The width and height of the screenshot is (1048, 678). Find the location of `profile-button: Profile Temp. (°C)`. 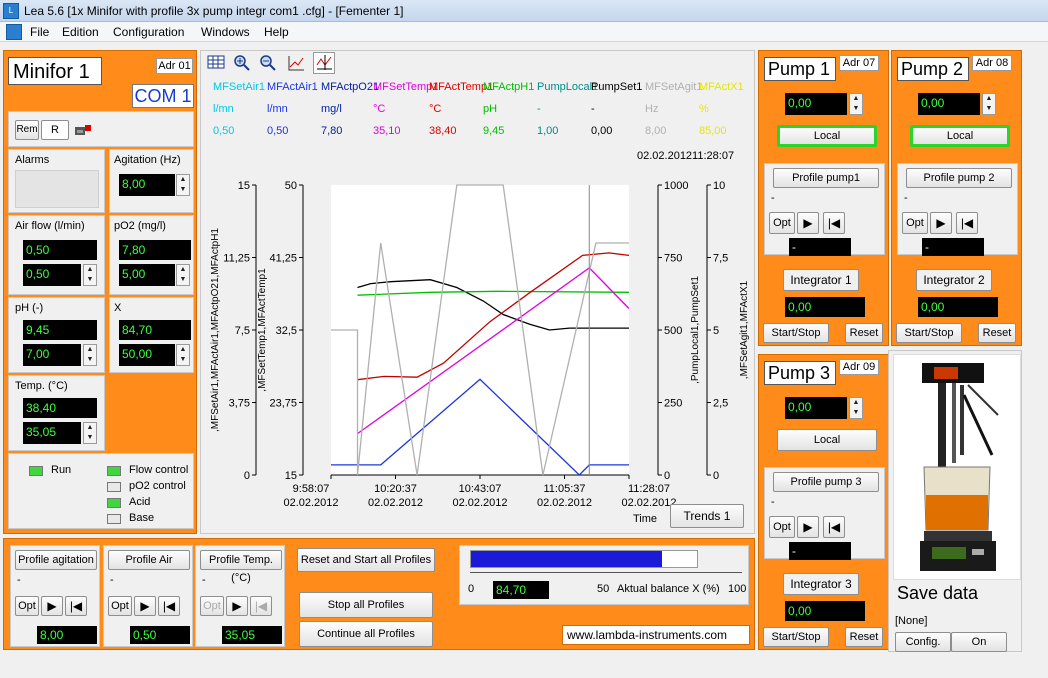

profile-button: Profile Temp. (°C) is located at coordinates (241, 567).